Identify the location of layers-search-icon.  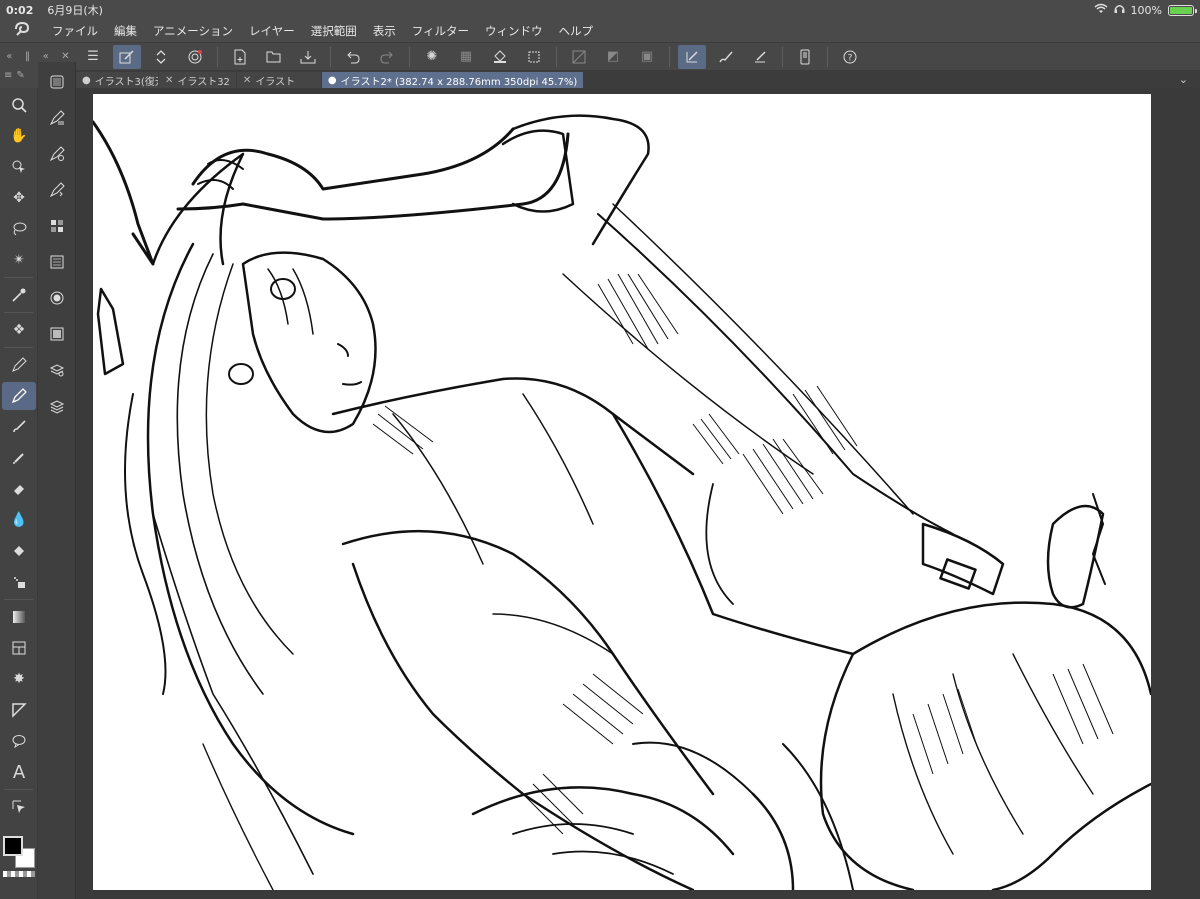
(57, 370).